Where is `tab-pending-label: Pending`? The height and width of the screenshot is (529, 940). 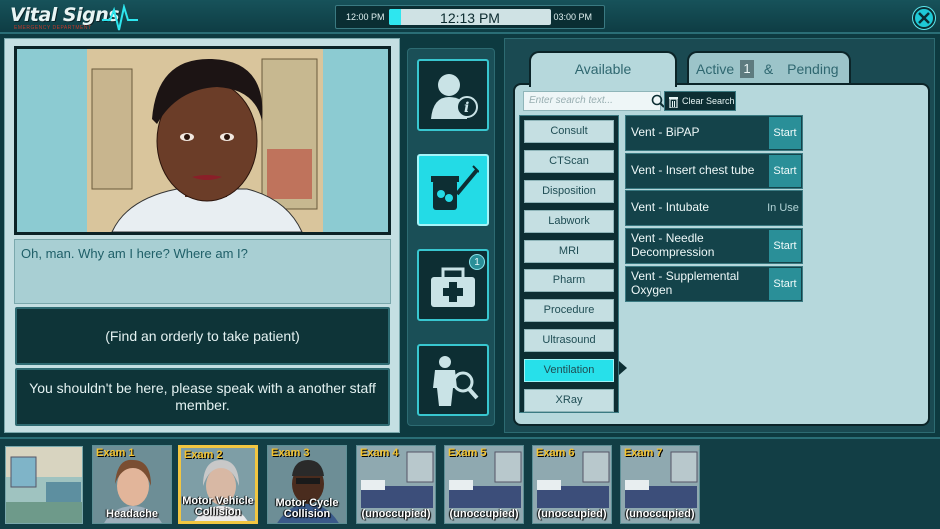
tab-pending-label: Pending is located at coordinates (813, 69).